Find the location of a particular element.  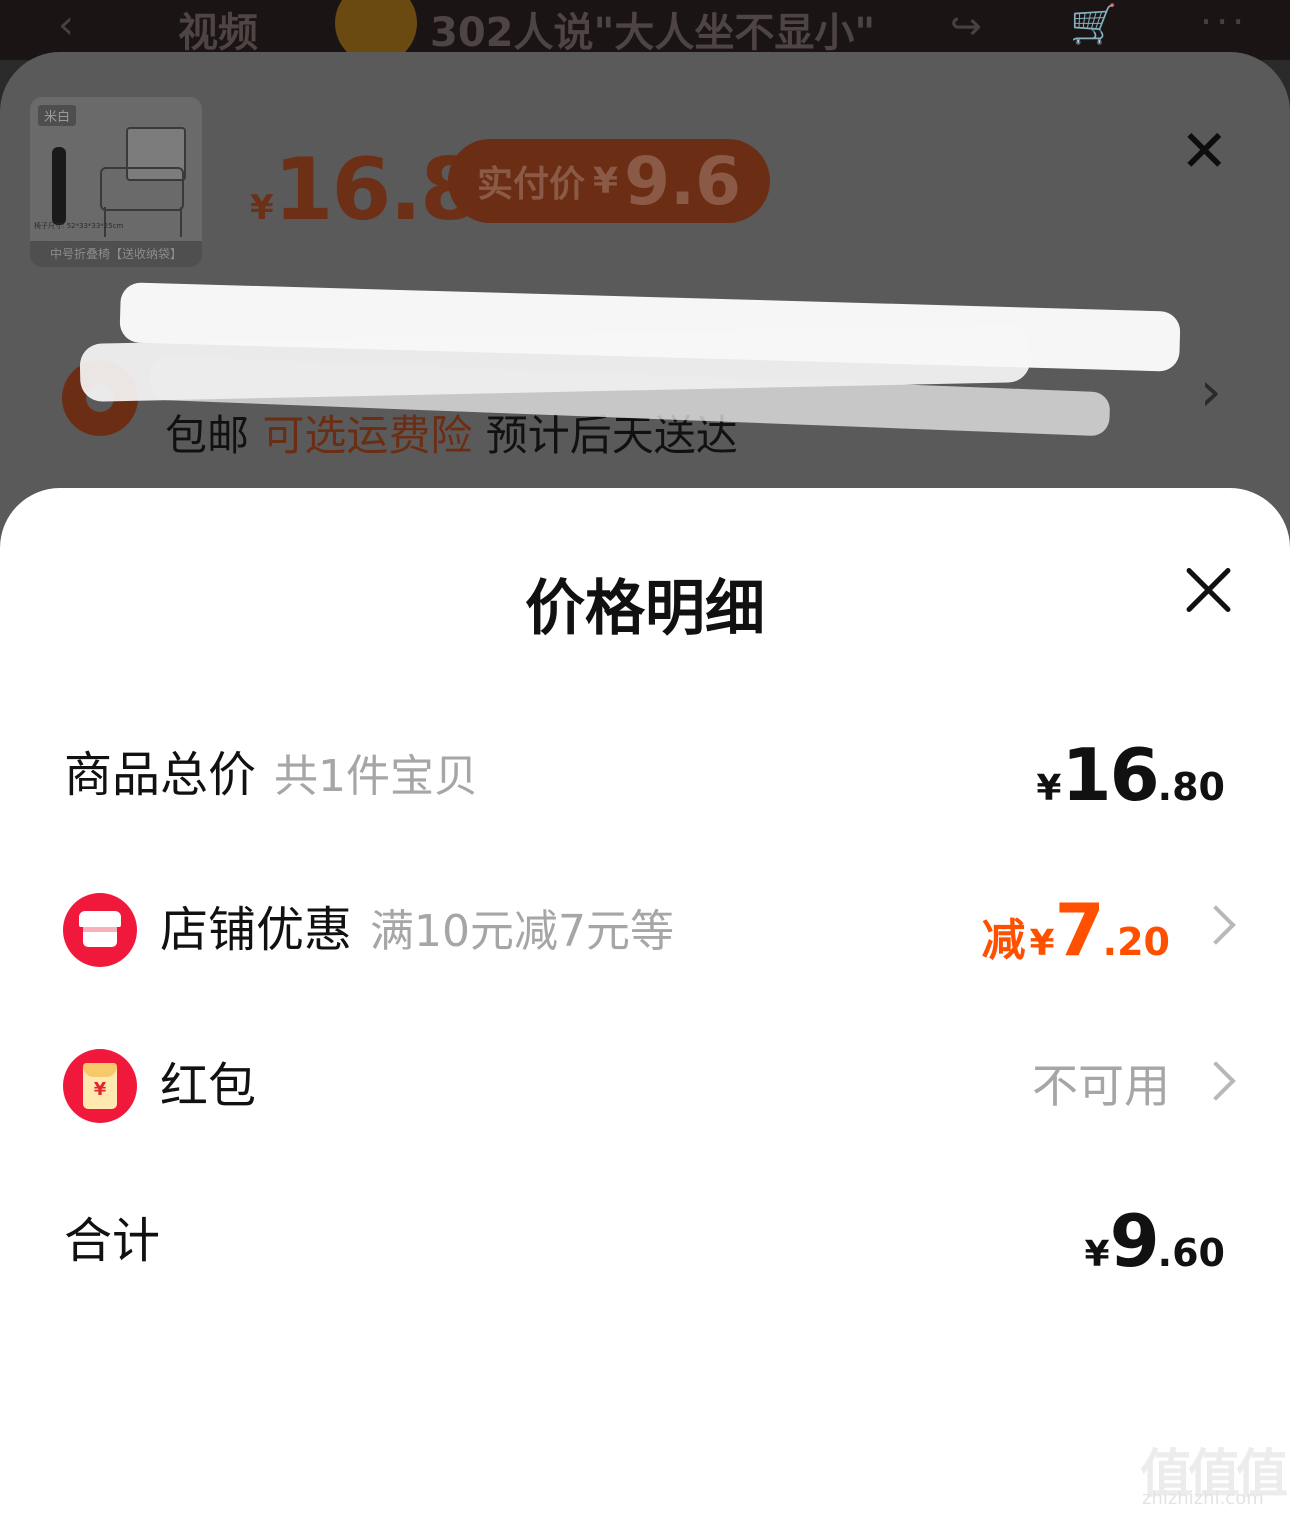

ticker-avatar-icon is located at coordinates (376, 30).